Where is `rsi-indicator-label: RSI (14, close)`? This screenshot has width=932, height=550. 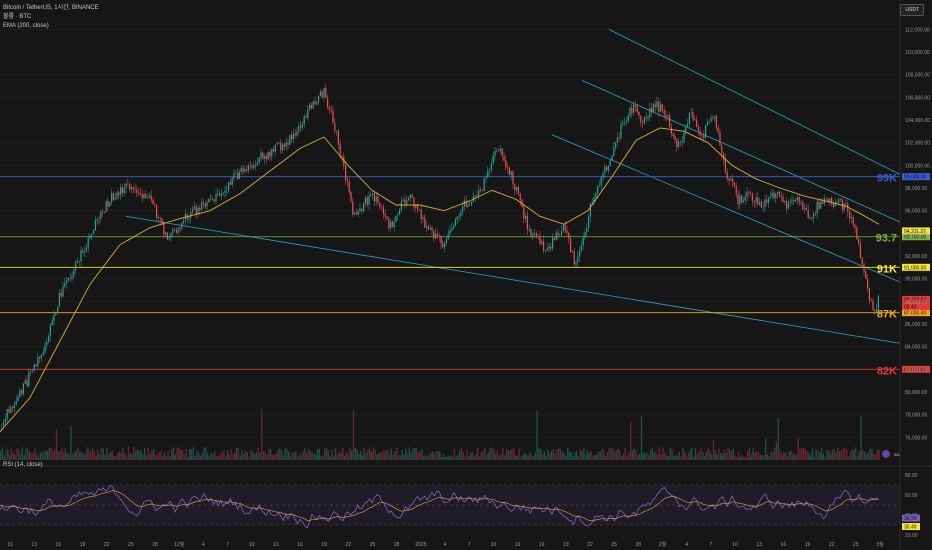 rsi-indicator-label: RSI (14, close) is located at coordinates (23, 465).